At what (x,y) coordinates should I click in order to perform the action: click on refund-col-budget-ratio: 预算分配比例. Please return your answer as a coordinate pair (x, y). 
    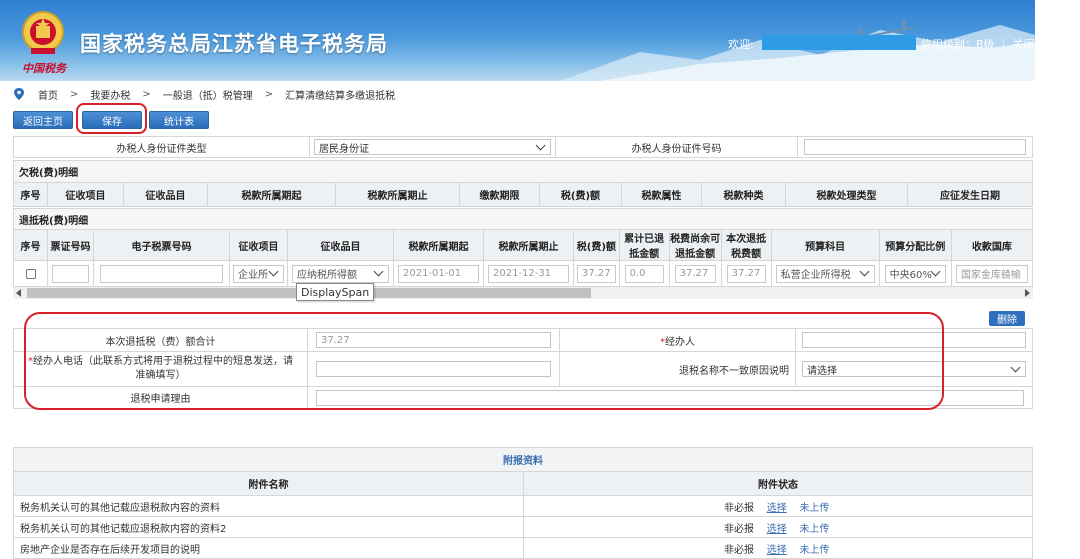
    Looking at the image, I should click on (915, 245).